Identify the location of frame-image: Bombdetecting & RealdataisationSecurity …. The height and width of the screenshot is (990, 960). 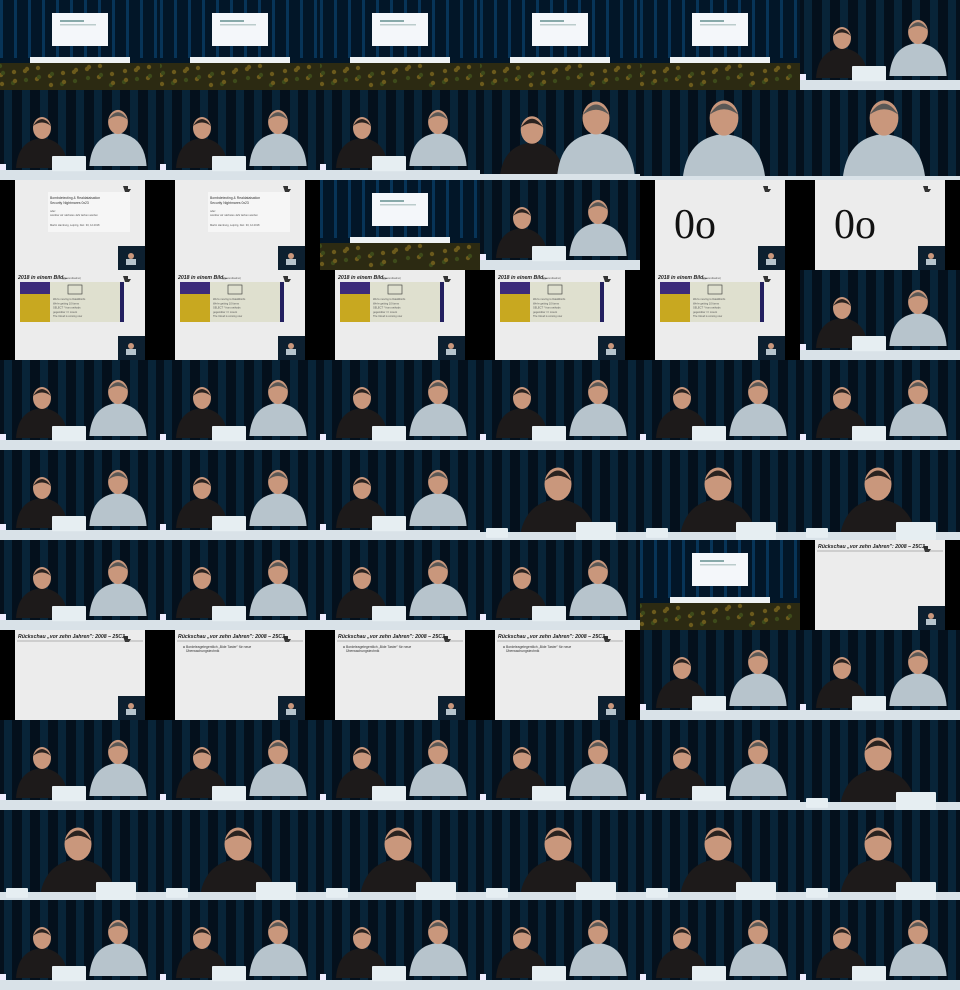
(240, 225).